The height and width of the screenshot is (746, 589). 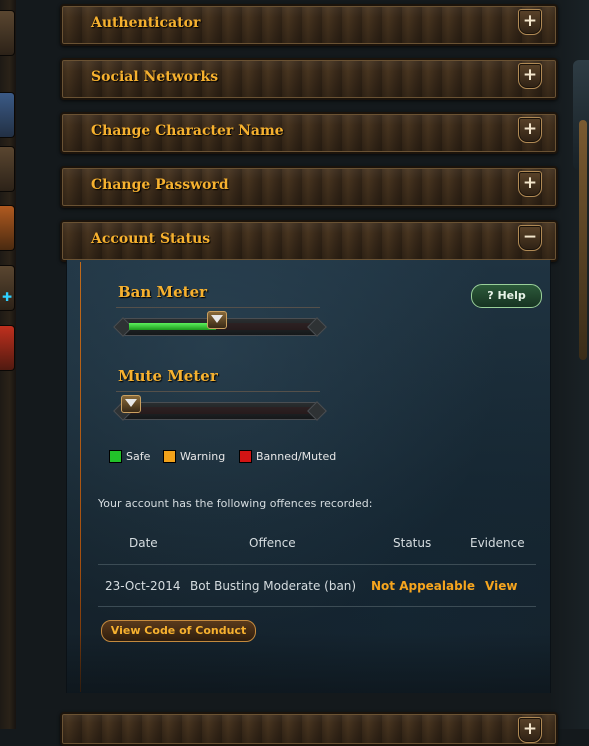 What do you see at coordinates (187, 131) in the screenshot?
I see `accordion-title: Change Character Name` at bounding box center [187, 131].